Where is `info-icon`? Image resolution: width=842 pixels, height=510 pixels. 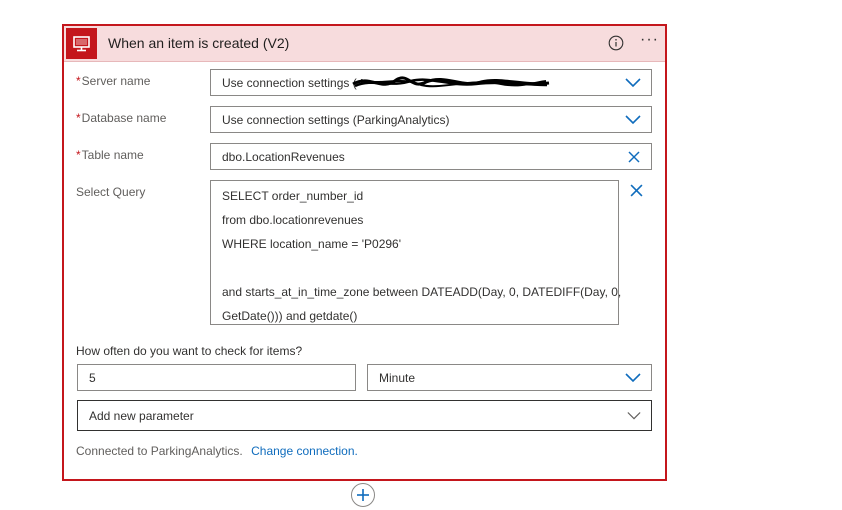 info-icon is located at coordinates (616, 43).